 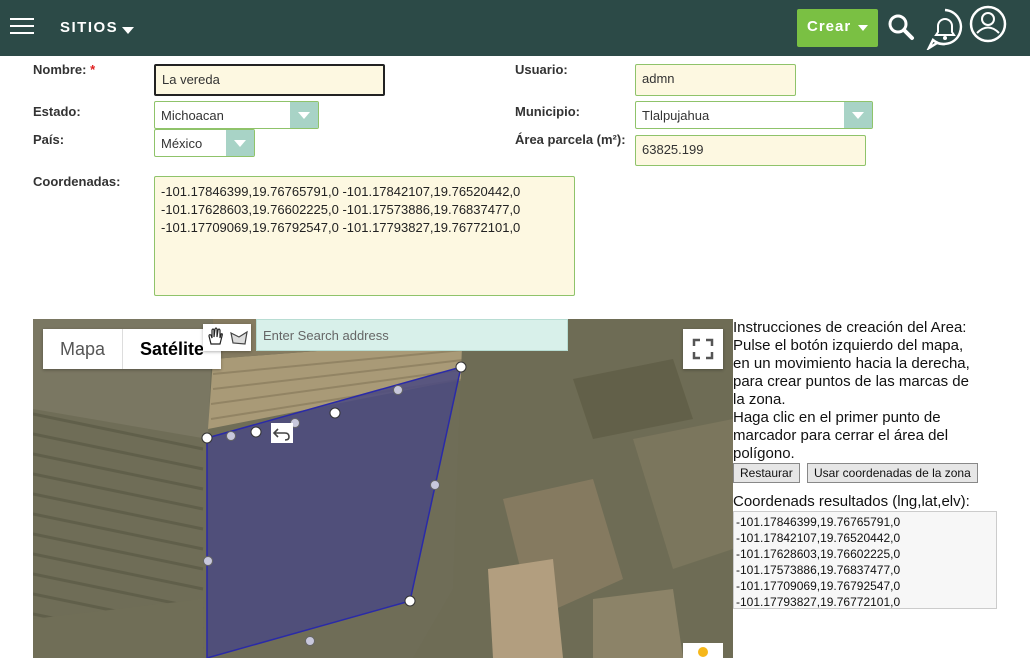 What do you see at coordinates (570, 139) in the screenshot?
I see `area-label: Área parcela (m²):` at bounding box center [570, 139].